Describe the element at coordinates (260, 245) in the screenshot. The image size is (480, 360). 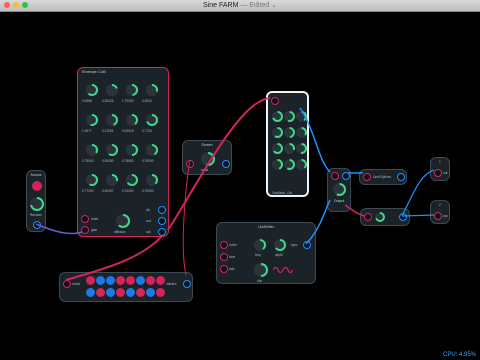
I see `freq-knob` at that location.